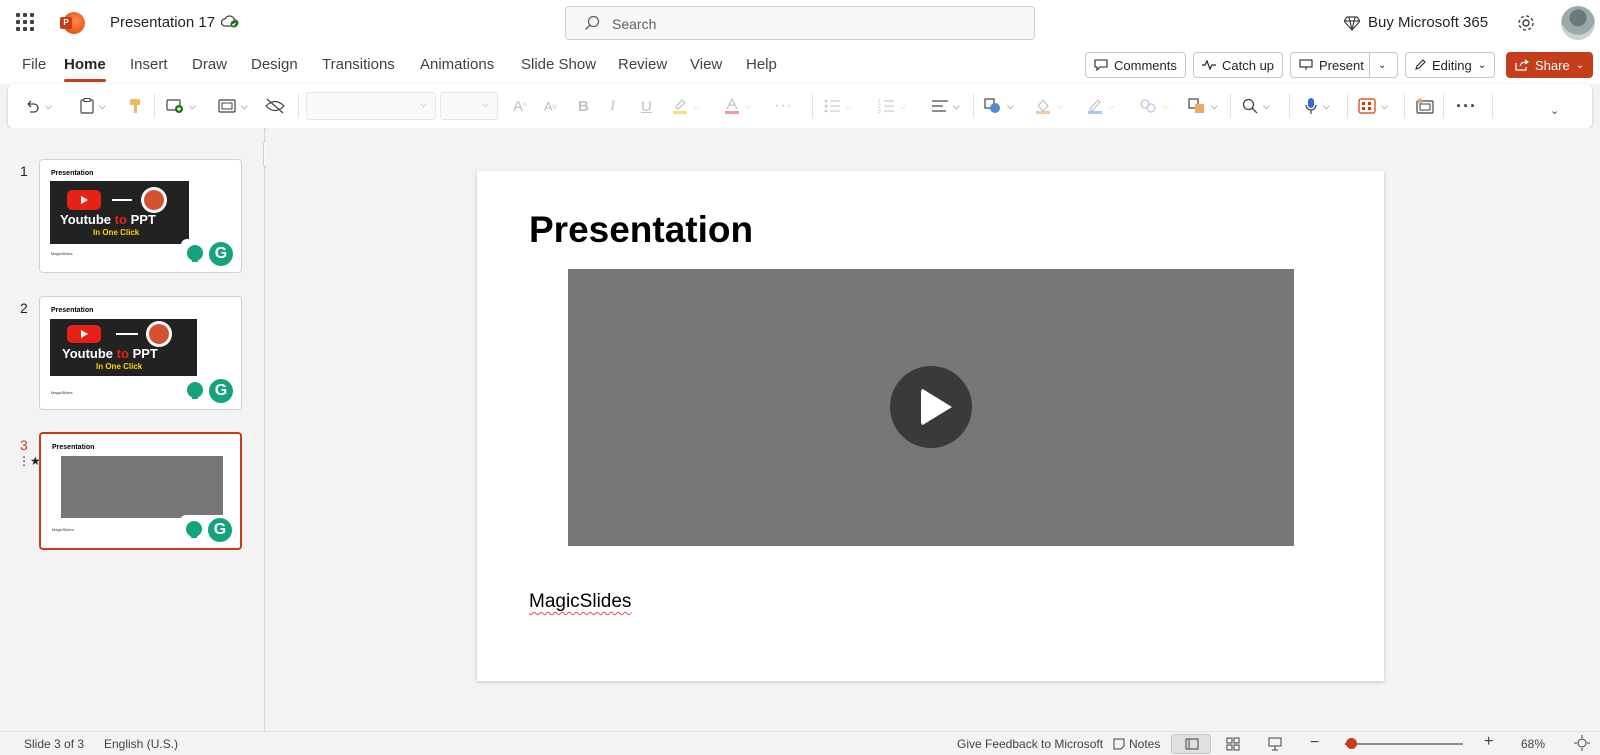 This screenshot has height=755, width=1600. I want to click on ribbon-expand-chevron-icon: ⌄, so click(1554, 110).